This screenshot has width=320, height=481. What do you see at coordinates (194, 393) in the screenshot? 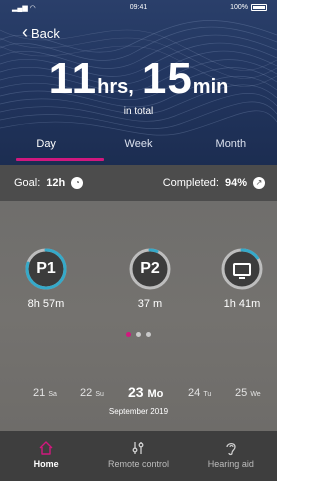
I see `date-day: 24` at bounding box center [194, 393].